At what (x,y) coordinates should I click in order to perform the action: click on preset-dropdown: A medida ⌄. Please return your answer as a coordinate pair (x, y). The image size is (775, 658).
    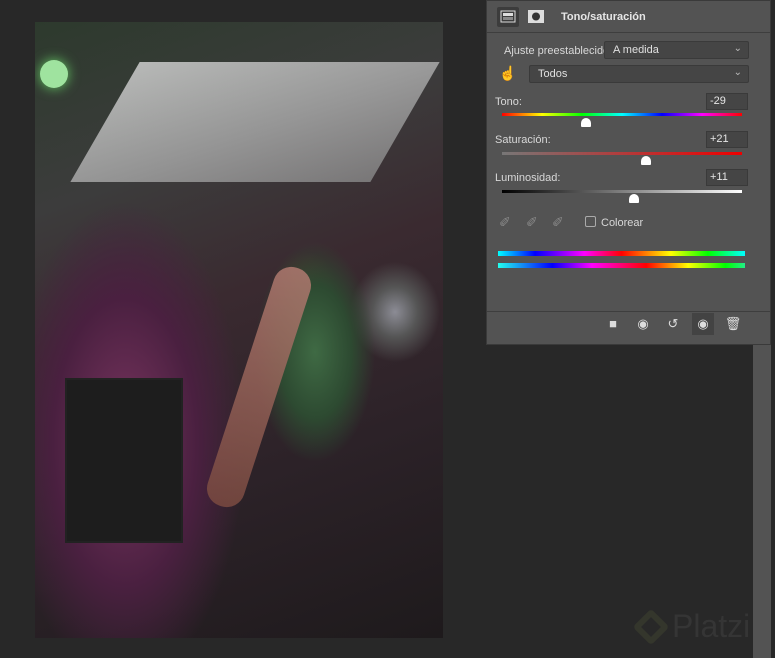
    Looking at the image, I should click on (676, 50).